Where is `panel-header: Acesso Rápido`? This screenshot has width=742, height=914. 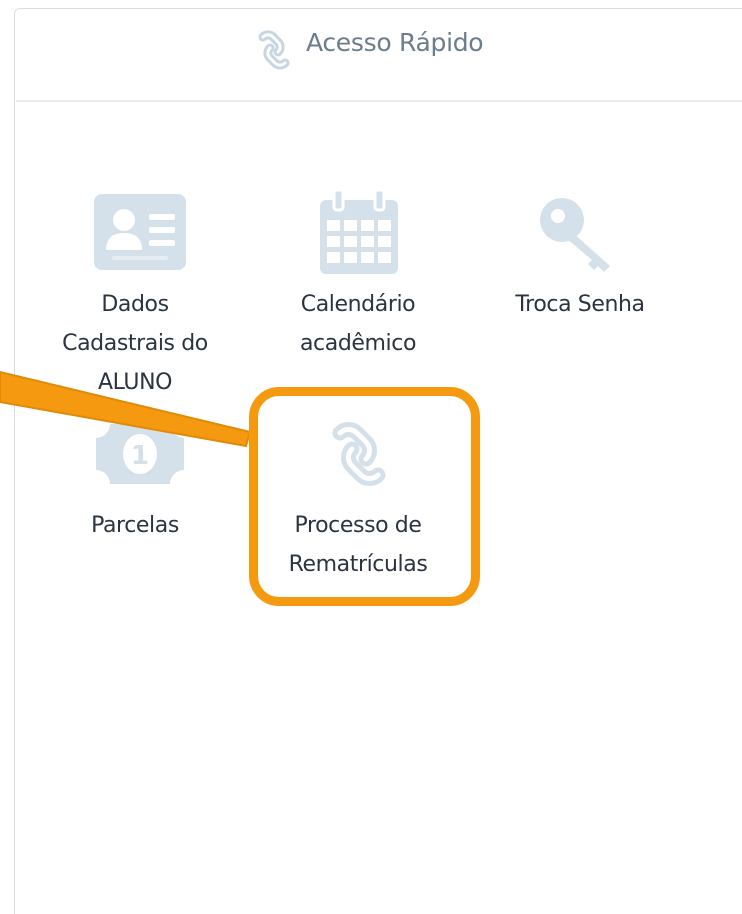 panel-header: Acesso Rápido is located at coordinates (371, 51).